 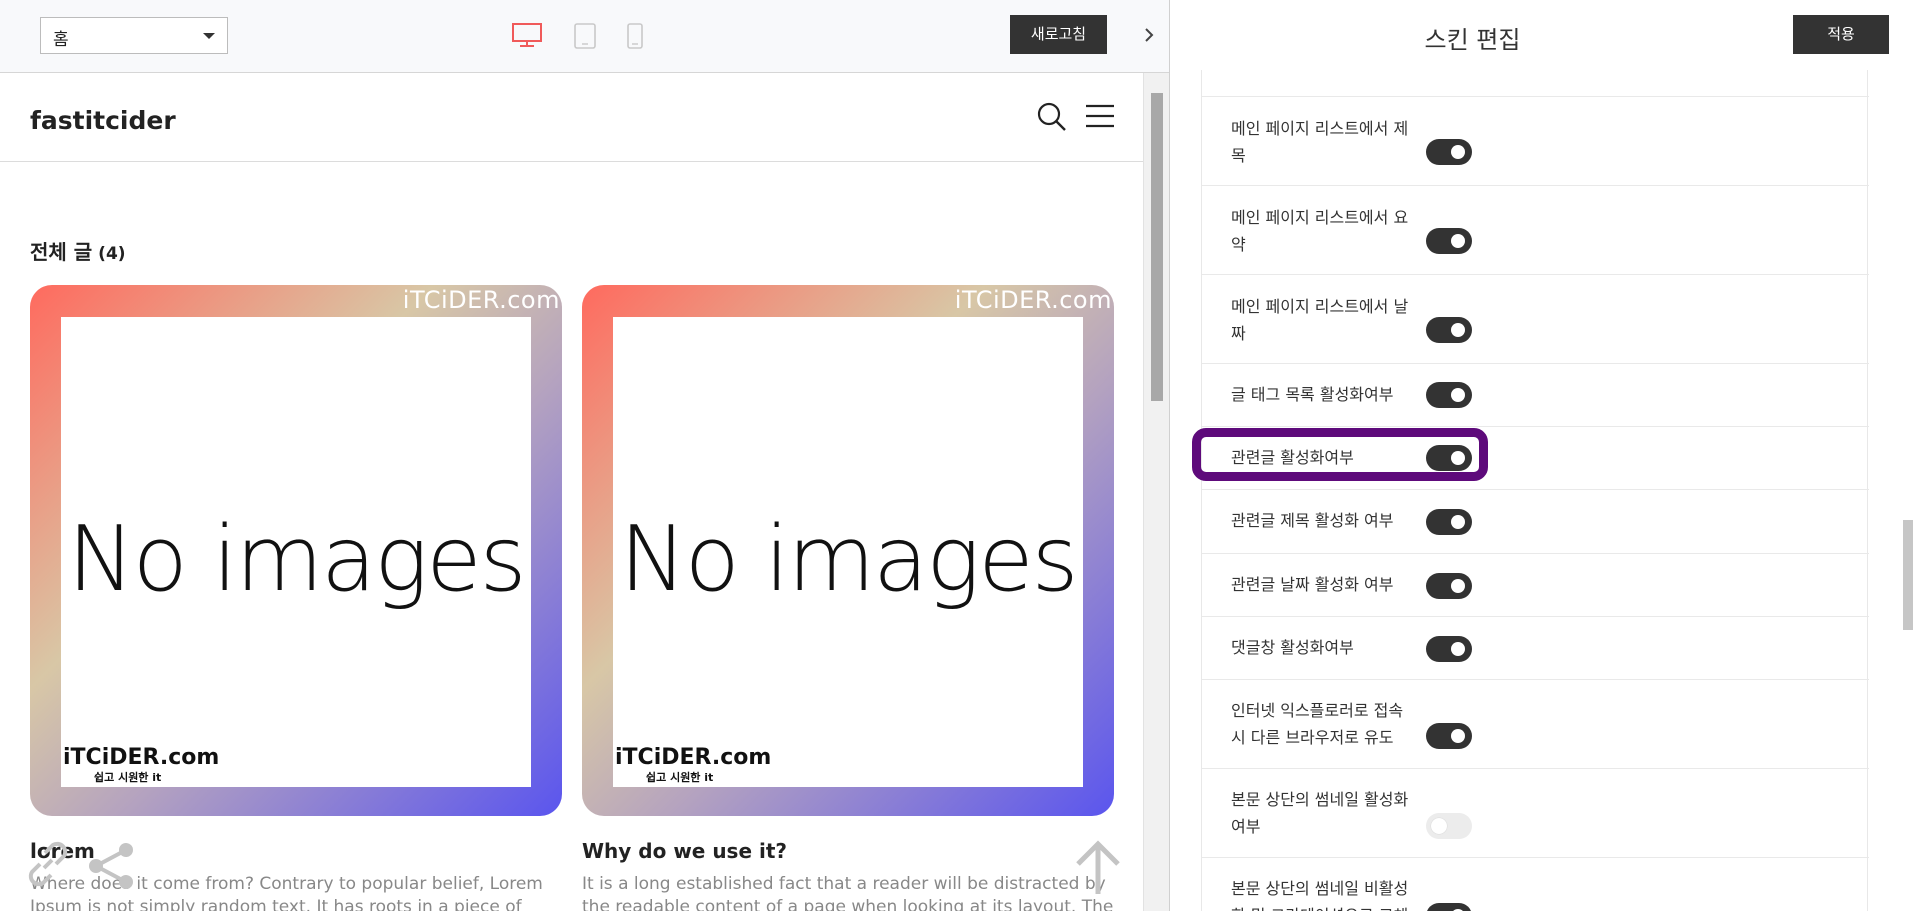 What do you see at coordinates (1312, 520) in the screenshot?
I see `option-label: 관련글 제목 활성화 여부` at bounding box center [1312, 520].